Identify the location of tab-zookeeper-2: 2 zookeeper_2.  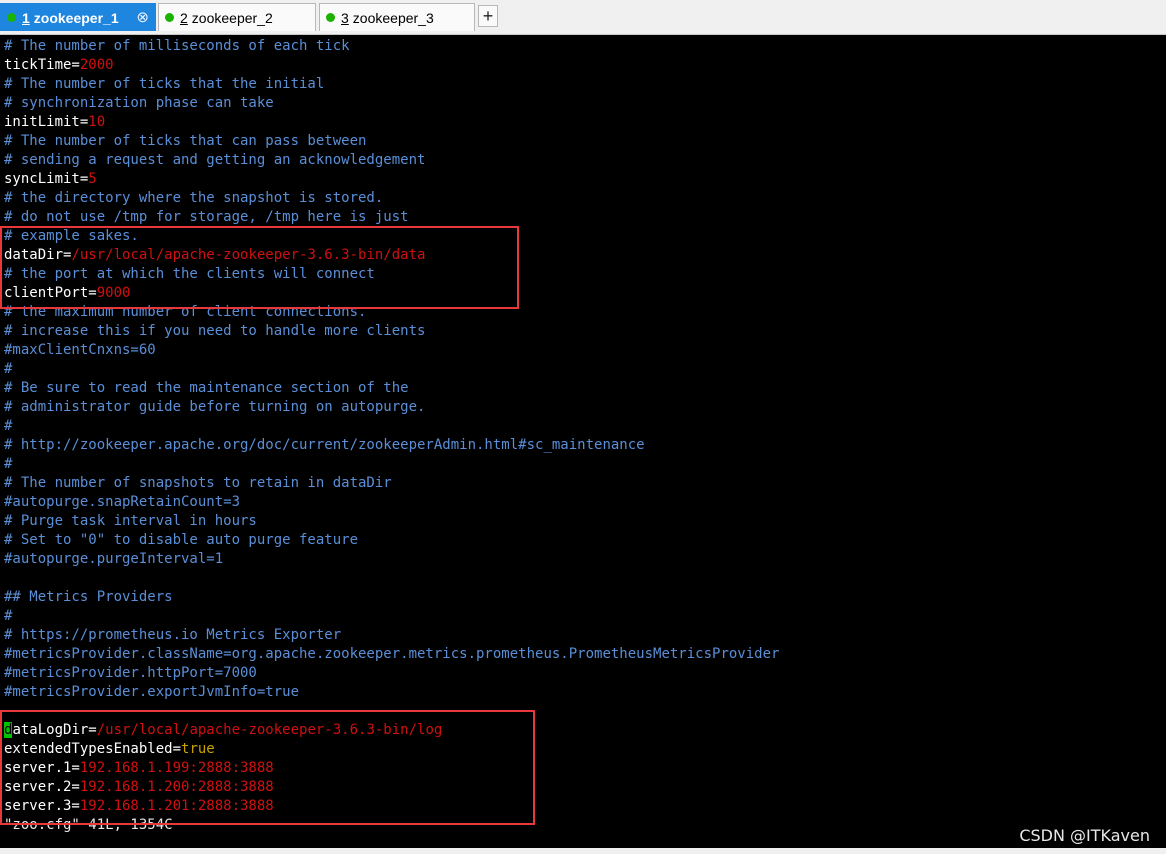
(237, 17).